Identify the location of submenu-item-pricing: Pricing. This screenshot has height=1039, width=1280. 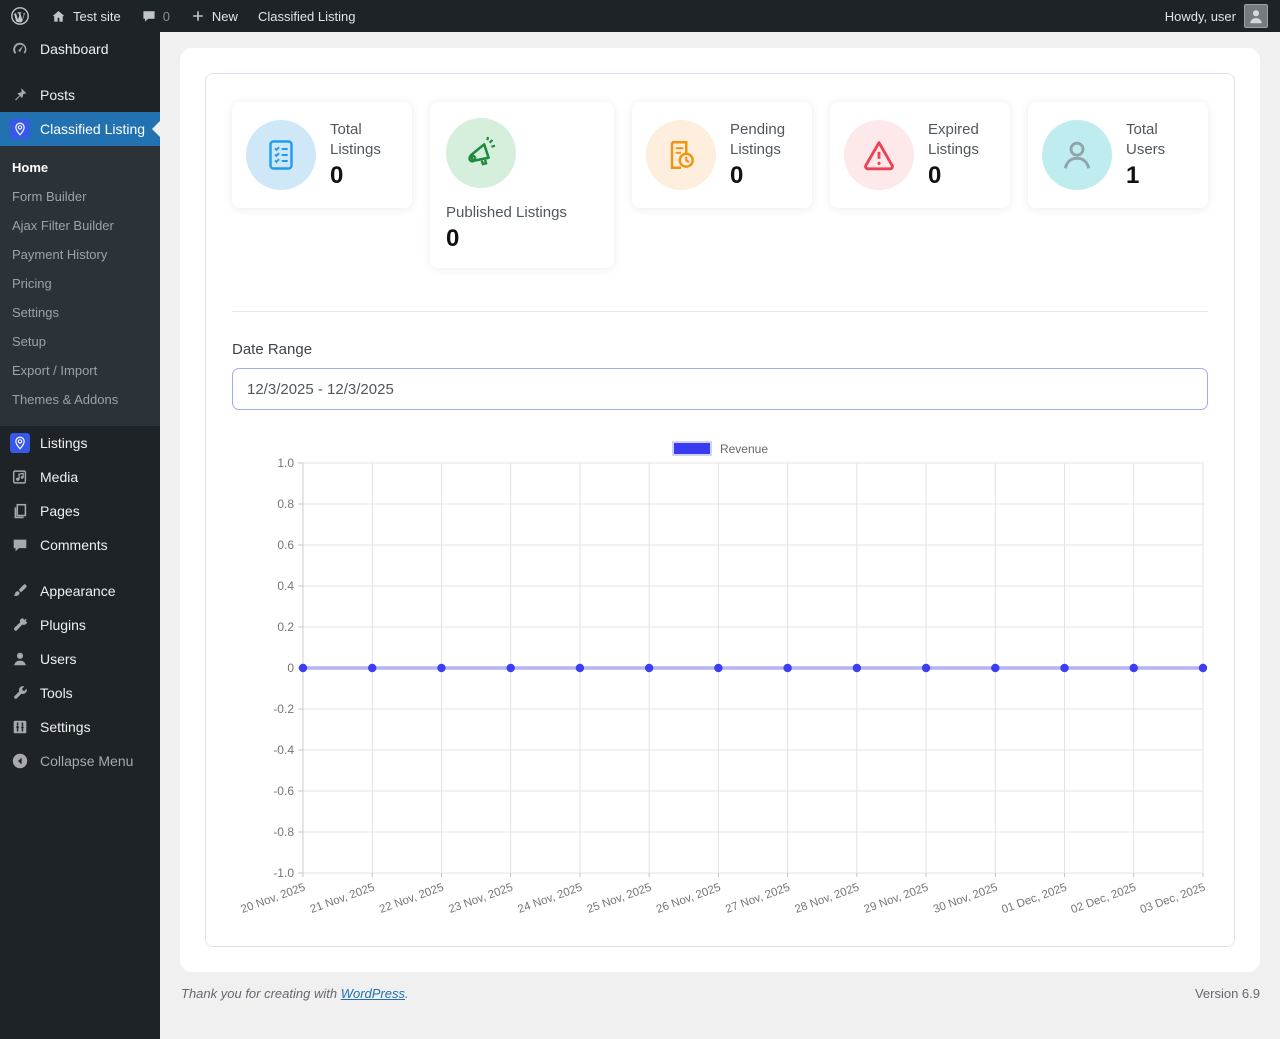
(80, 283).